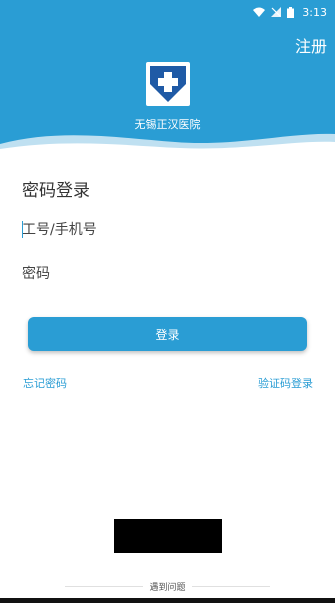  What do you see at coordinates (311, 45) in the screenshot?
I see `register-link: 注册` at bounding box center [311, 45].